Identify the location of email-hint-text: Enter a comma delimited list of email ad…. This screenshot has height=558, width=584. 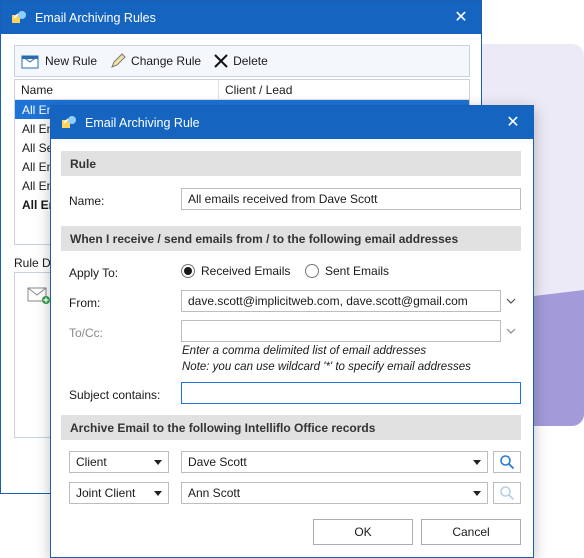
(304, 351).